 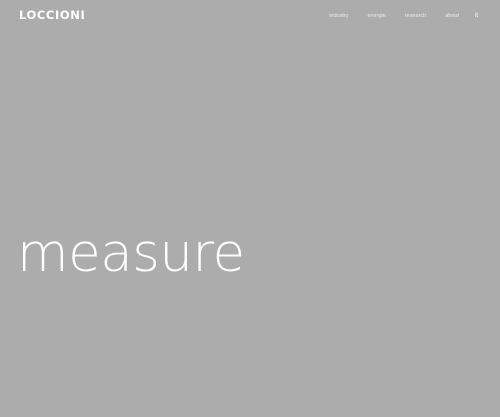 I want to click on language-switch: it, so click(x=476, y=16).